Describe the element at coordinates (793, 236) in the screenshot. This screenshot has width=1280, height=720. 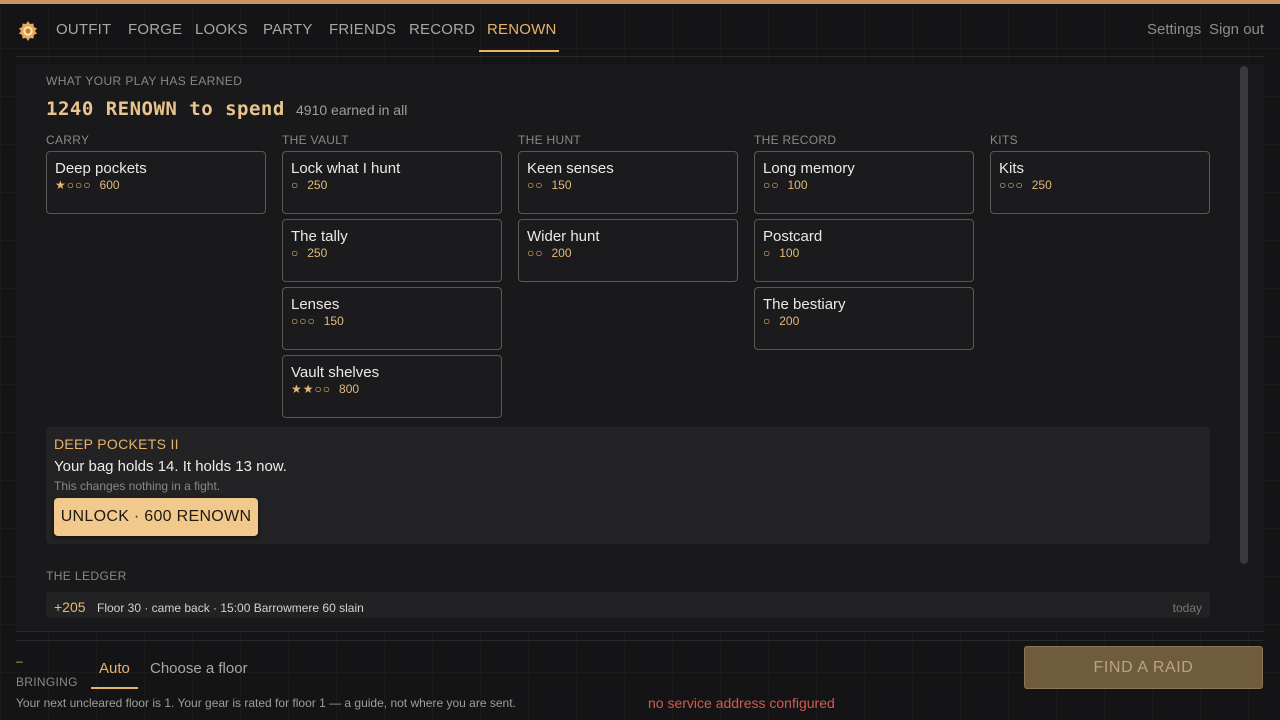
I see `perk-name: Postcard` at that location.